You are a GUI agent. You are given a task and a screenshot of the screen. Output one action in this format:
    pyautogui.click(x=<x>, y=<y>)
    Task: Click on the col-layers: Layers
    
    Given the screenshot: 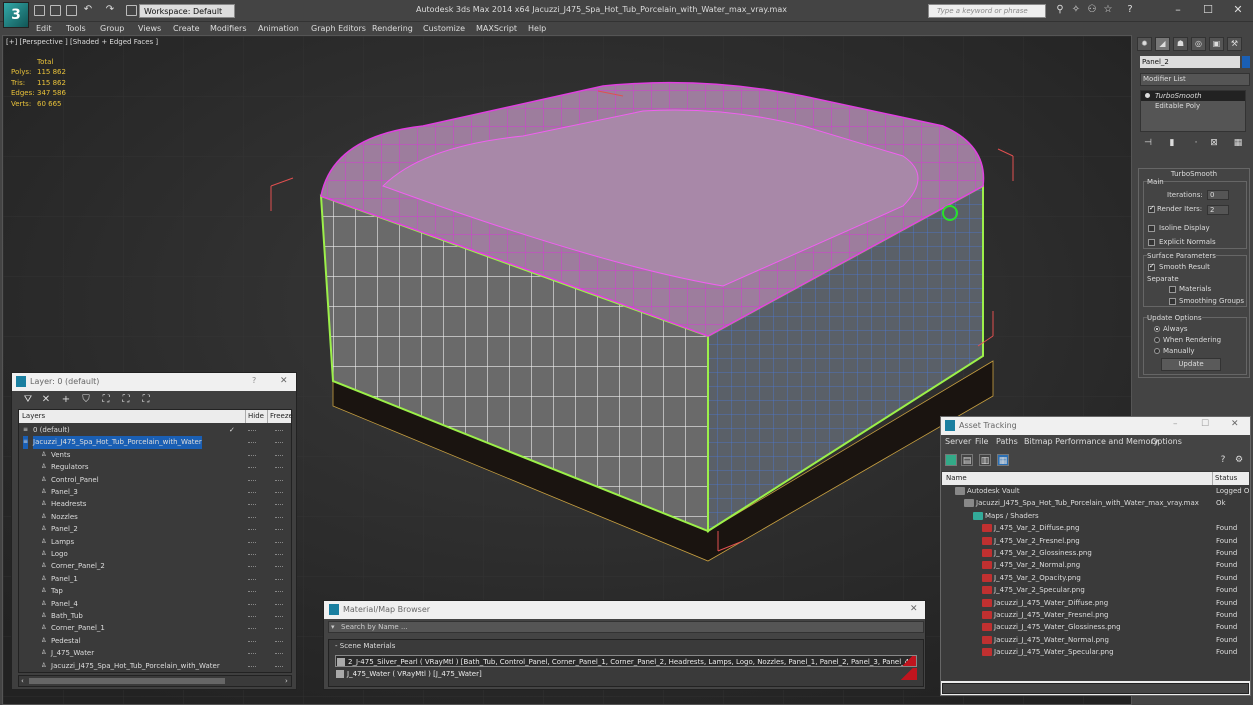 What is the action you would take?
    pyautogui.click(x=33, y=416)
    